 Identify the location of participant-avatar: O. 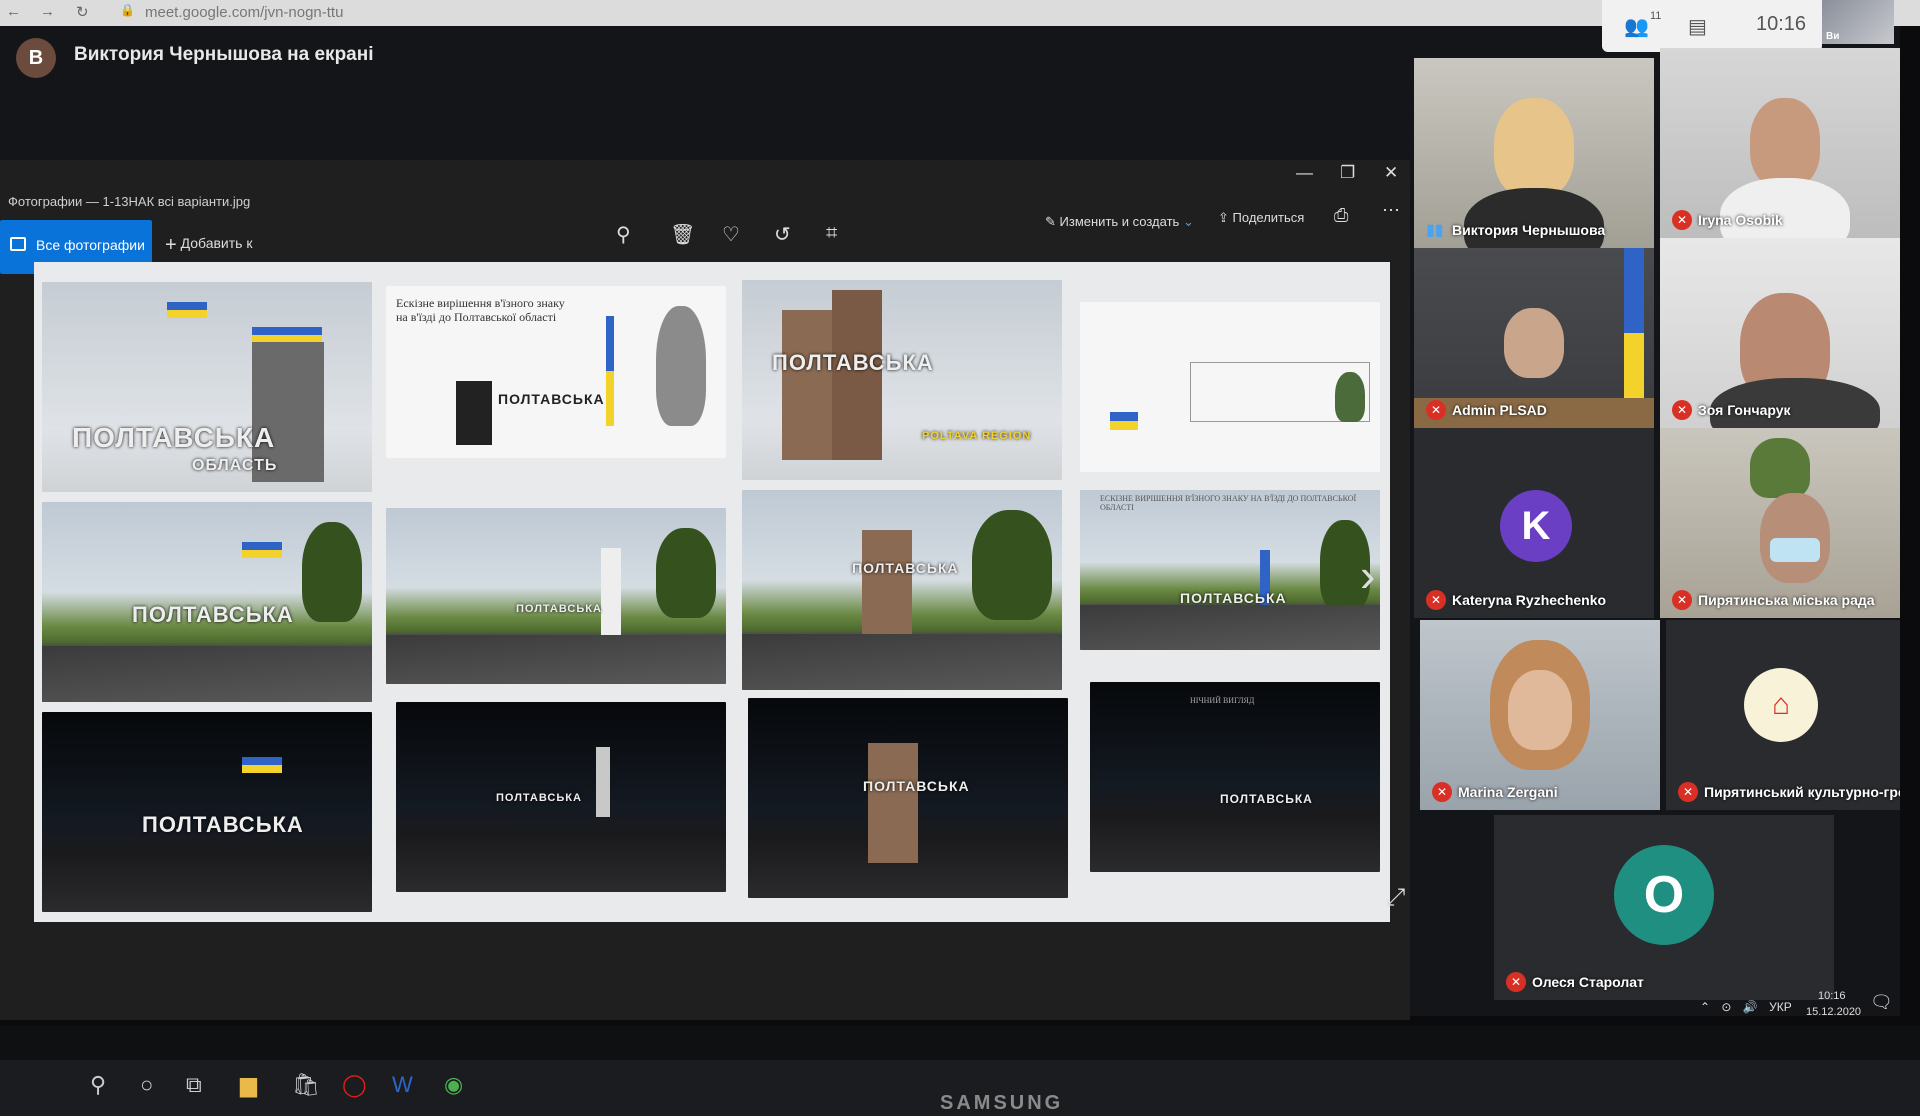
(1664, 895).